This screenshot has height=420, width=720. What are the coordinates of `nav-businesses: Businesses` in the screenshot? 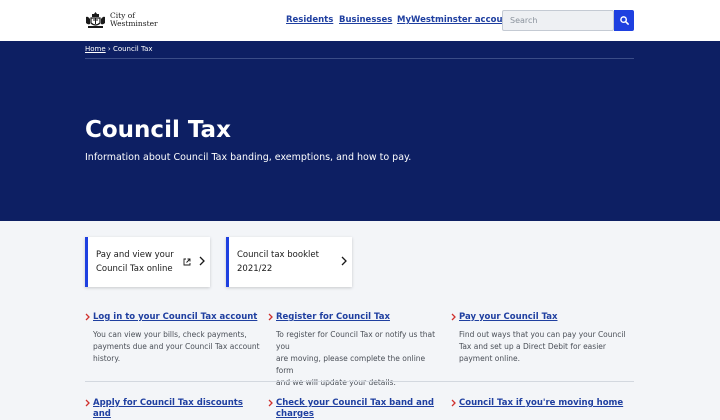 It's located at (365, 20).